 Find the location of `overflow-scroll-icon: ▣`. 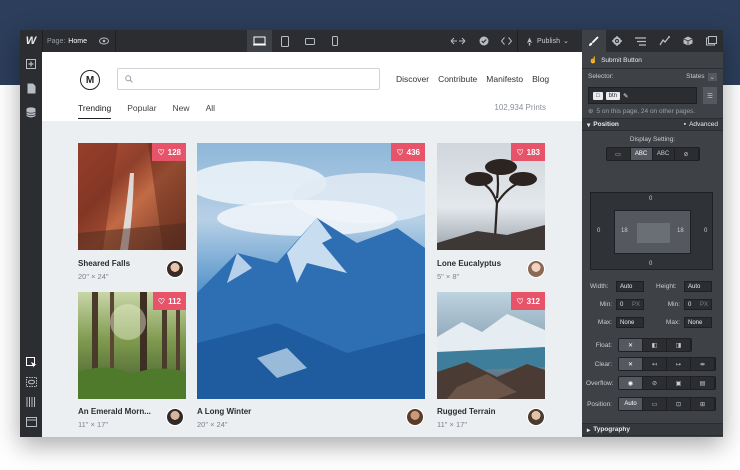

overflow-scroll-icon: ▣ is located at coordinates (679, 383).